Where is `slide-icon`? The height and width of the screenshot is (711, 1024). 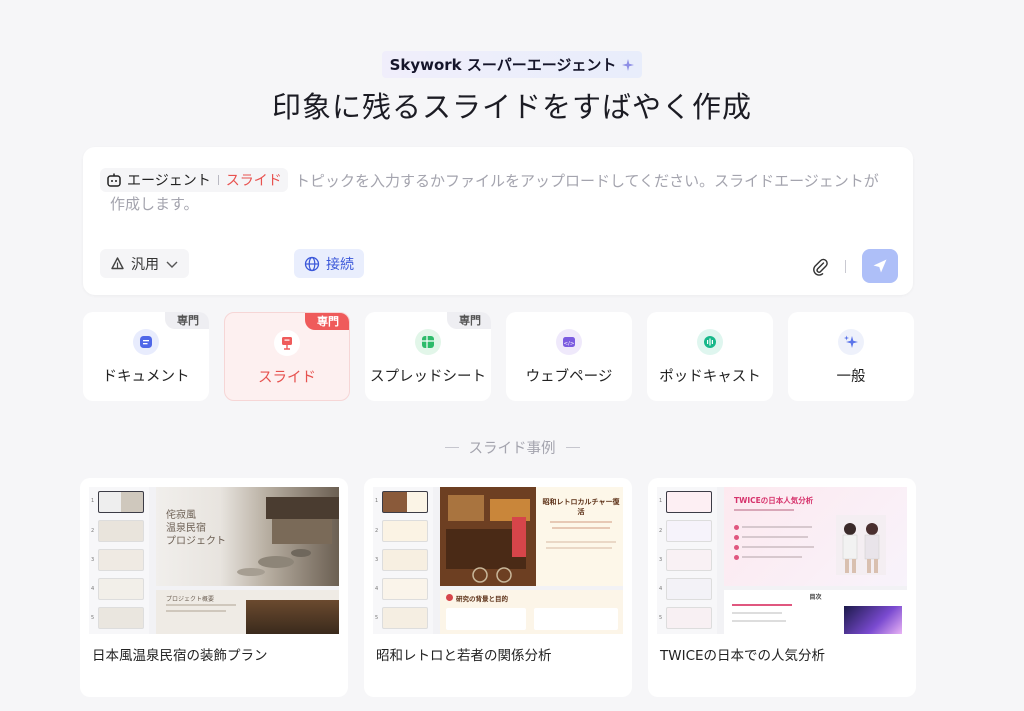
slide-icon is located at coordinates (287, 343).